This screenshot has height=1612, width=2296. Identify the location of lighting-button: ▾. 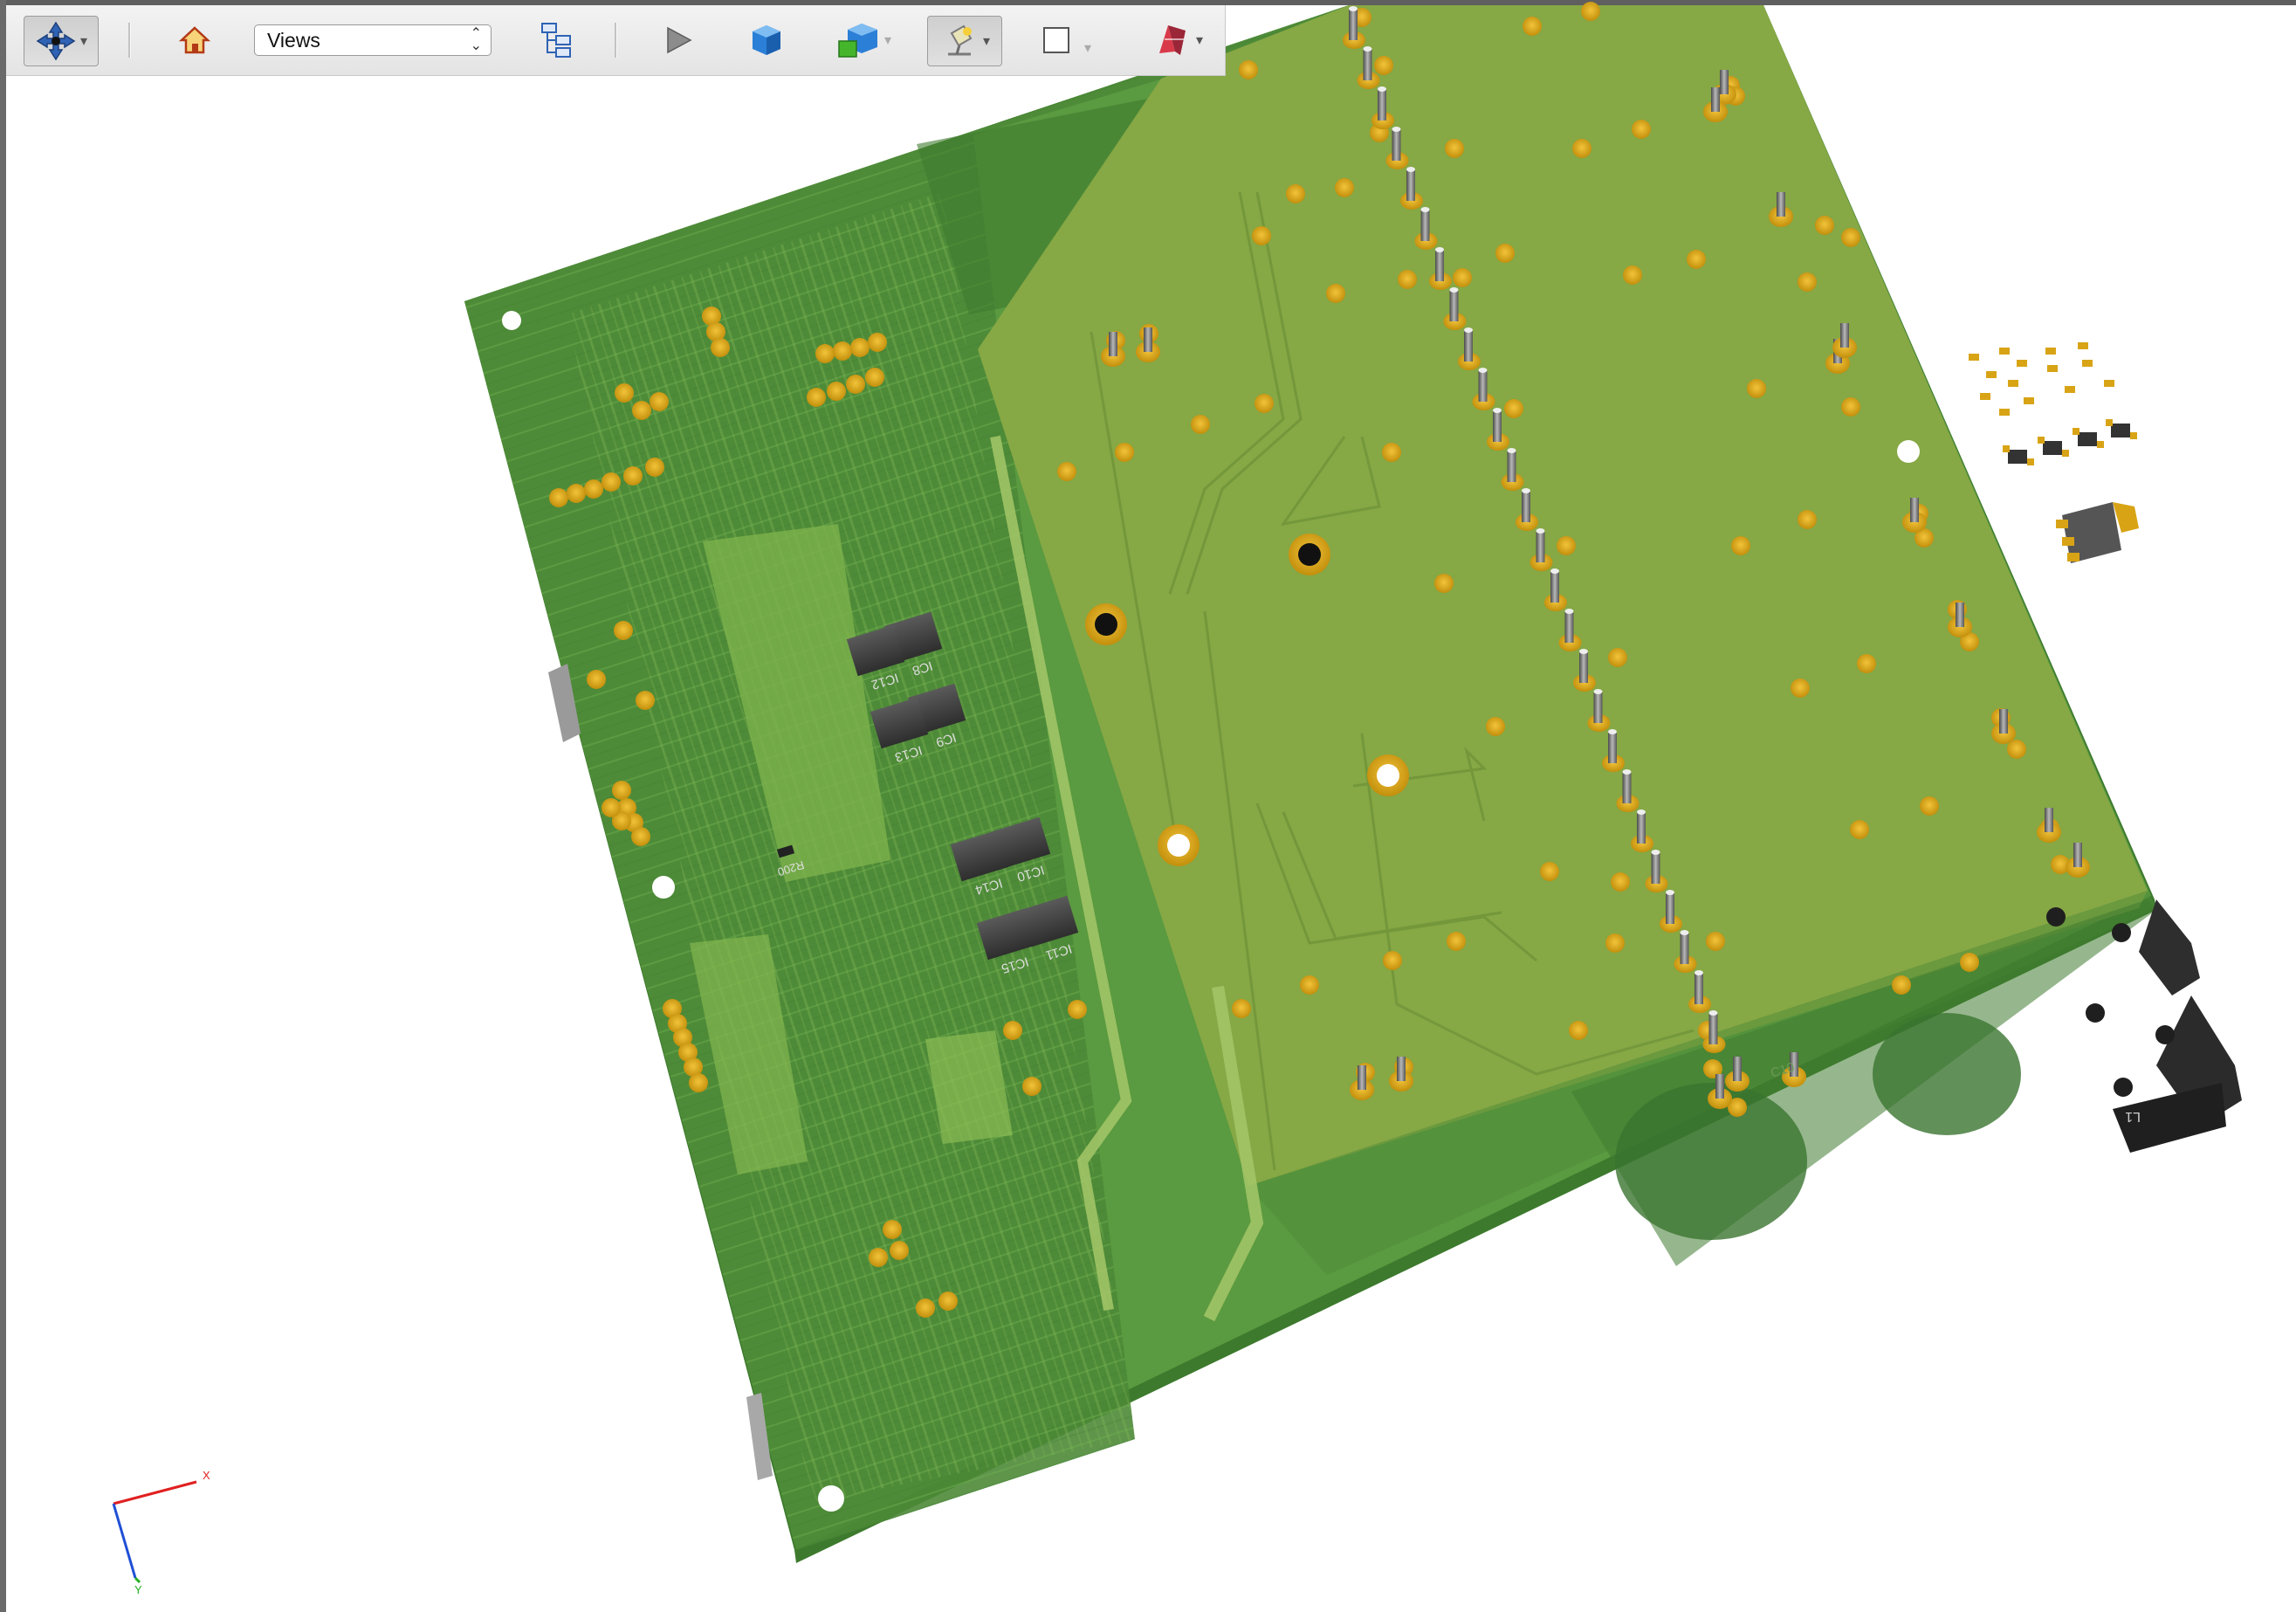
(964, 41).